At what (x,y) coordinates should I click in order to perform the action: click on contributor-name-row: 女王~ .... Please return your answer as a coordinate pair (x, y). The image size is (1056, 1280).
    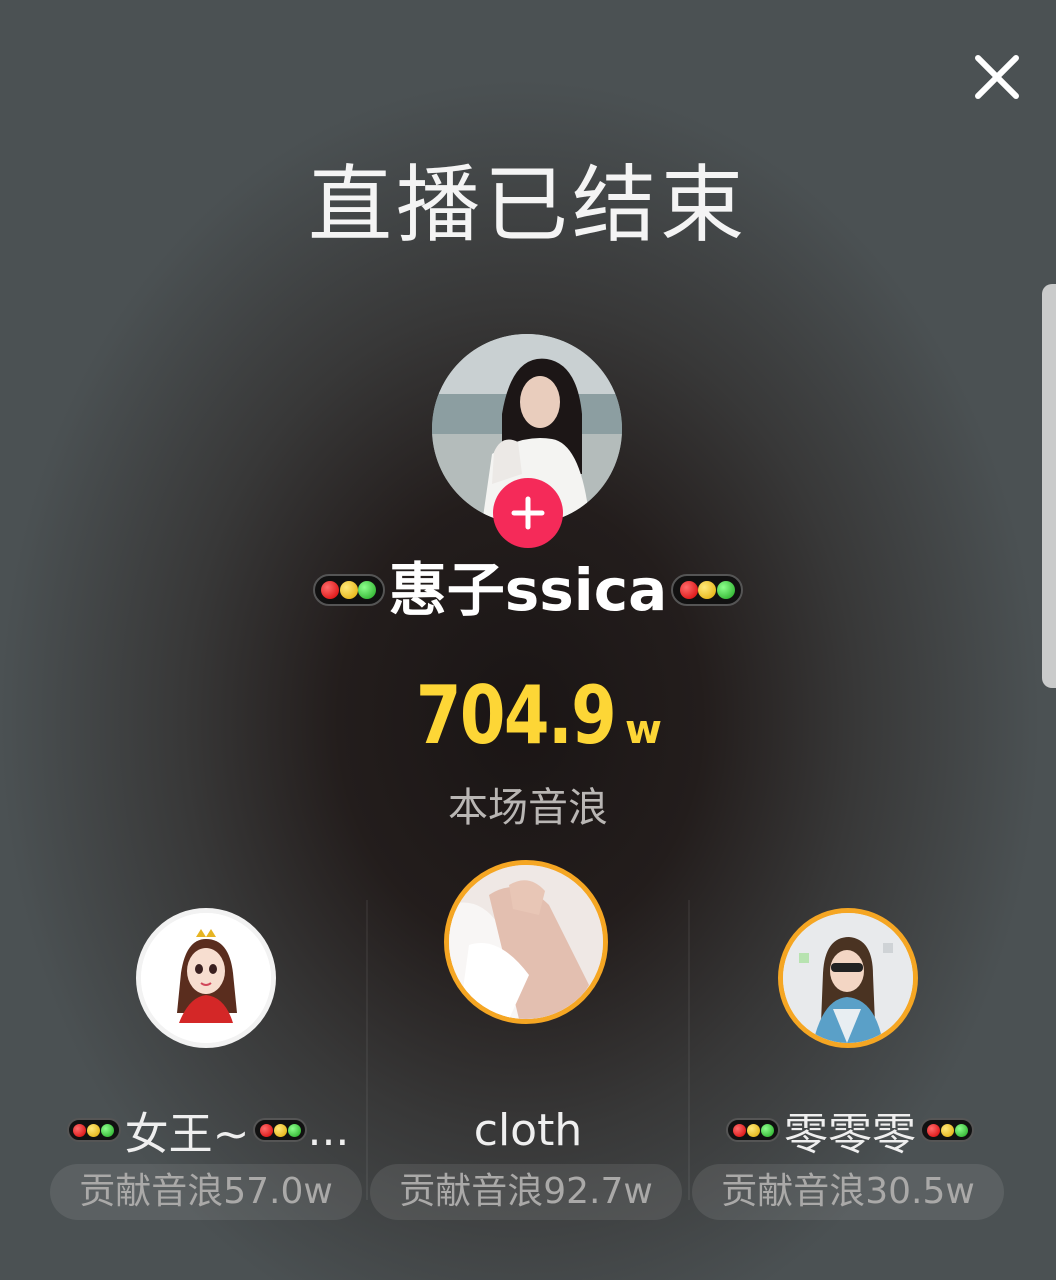
    Looking at the image, I should click on (208, 1130).